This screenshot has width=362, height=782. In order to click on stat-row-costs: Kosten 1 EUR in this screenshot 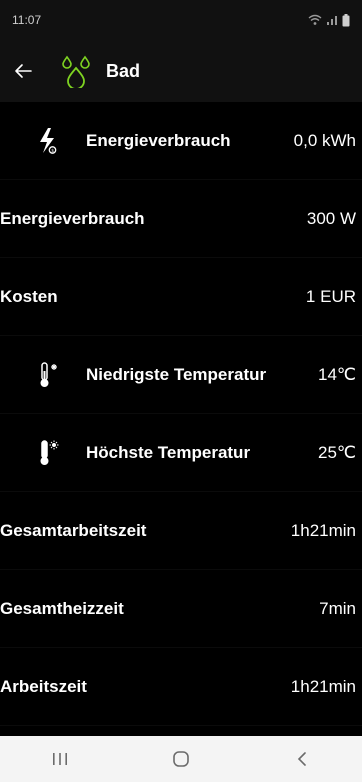, I will do `click(181, 297)`.